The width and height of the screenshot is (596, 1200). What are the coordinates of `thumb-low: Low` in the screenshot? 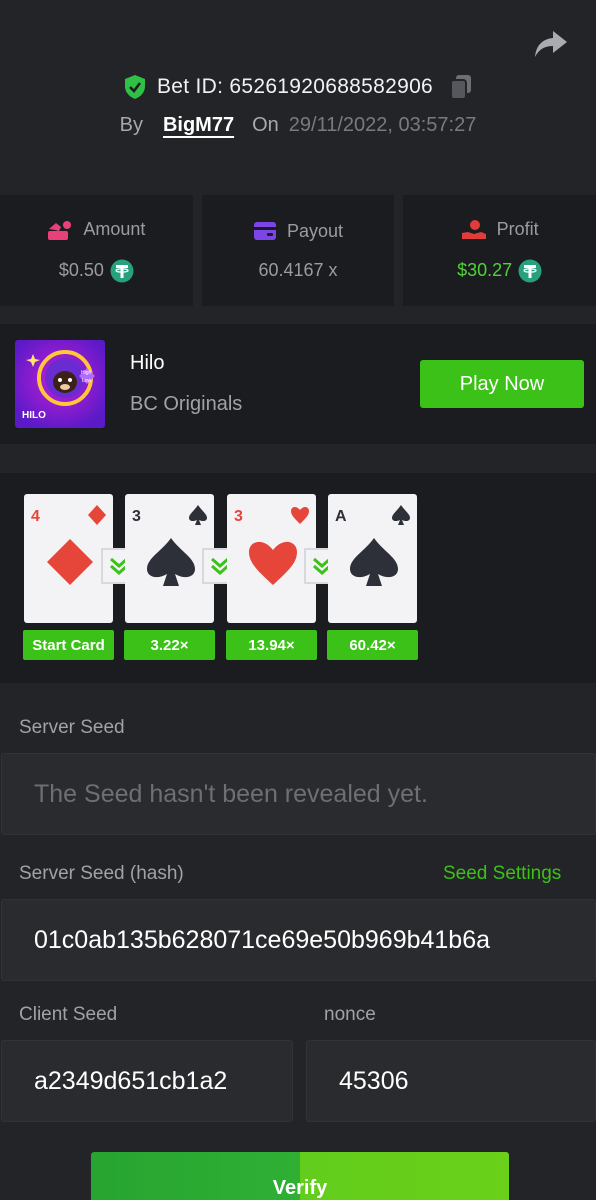 It's located at (87, 381).